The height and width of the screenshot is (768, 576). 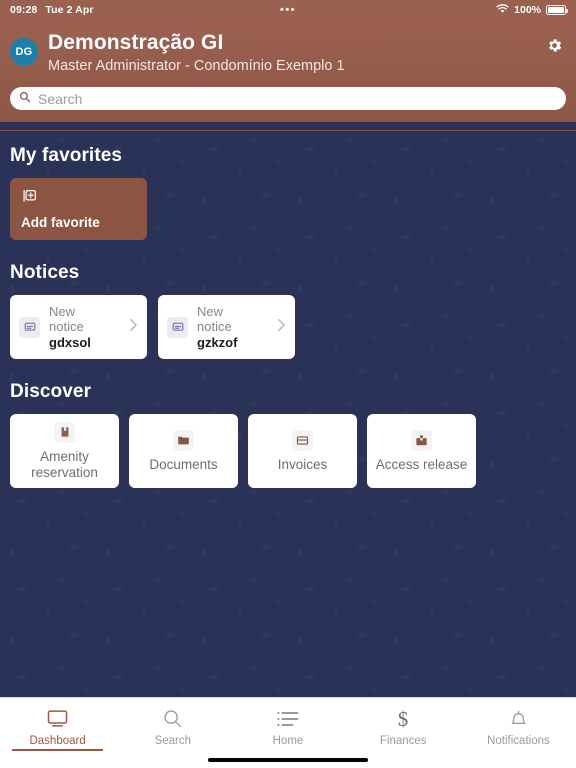 I want to click on gear-icon, so click(x=554, y=48).